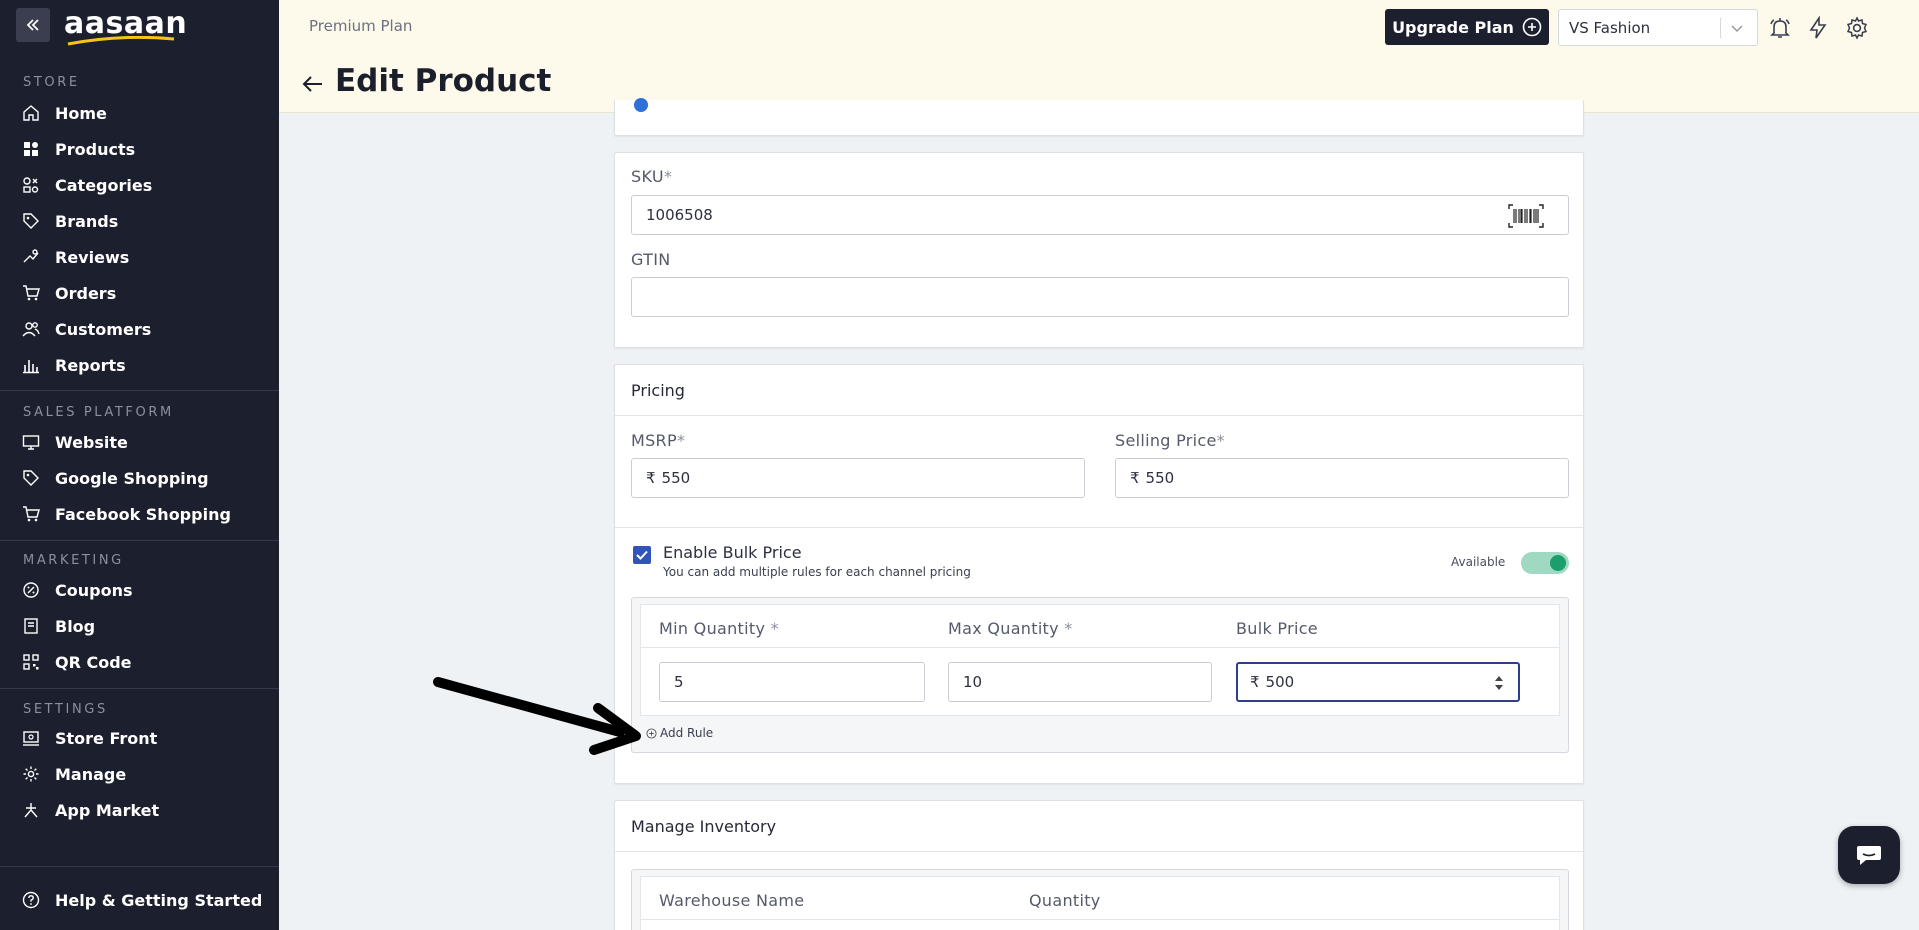 Image resolution: width=1919 pixels, height=930 pixels. What do you see at coordinates (652, 176) in the screenshot?
I see `sku-label: SKU*` at bounding box center [652, 176].